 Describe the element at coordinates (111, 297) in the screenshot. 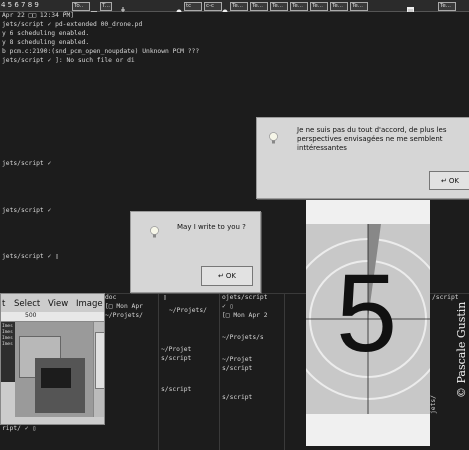

I see `terminal-line: doc` at that location.